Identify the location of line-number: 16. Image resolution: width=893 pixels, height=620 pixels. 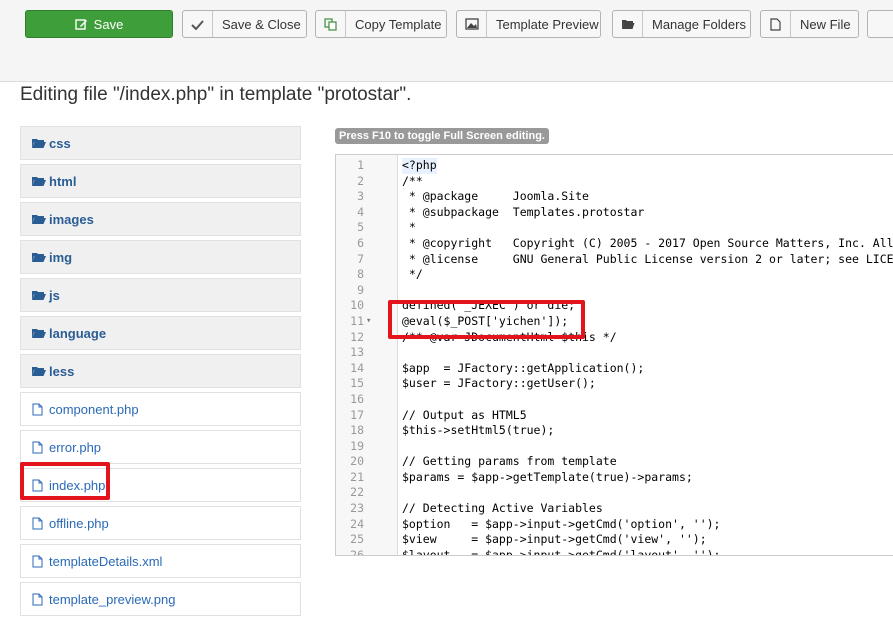
(357, 398).